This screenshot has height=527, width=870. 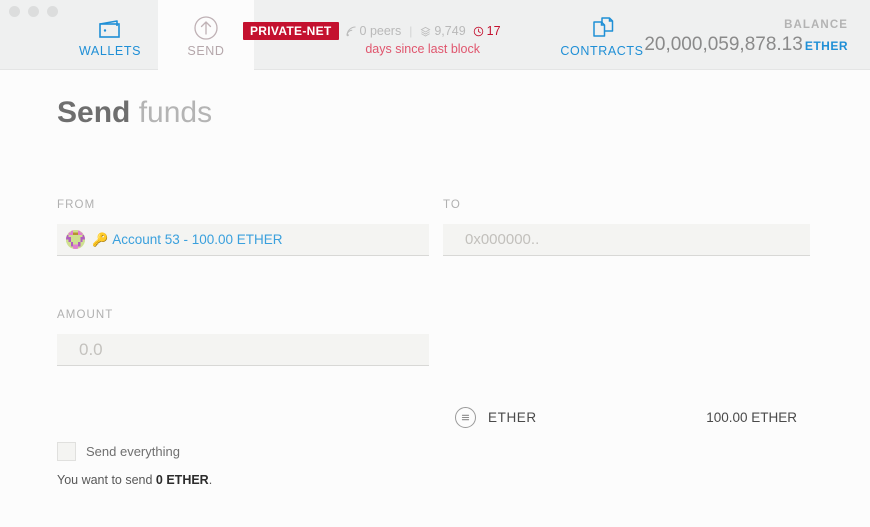 What do you see at coordinates (206, 50) in the screenshot?
I see `tab-send-label: SEND` at bounding box center [206, 50].